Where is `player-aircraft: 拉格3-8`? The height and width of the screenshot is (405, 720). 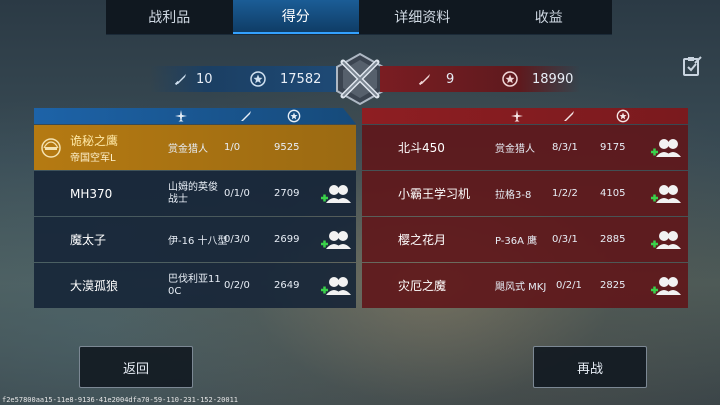 player-aircraft: 拉格3-8 is located at coordinates (513, 195).